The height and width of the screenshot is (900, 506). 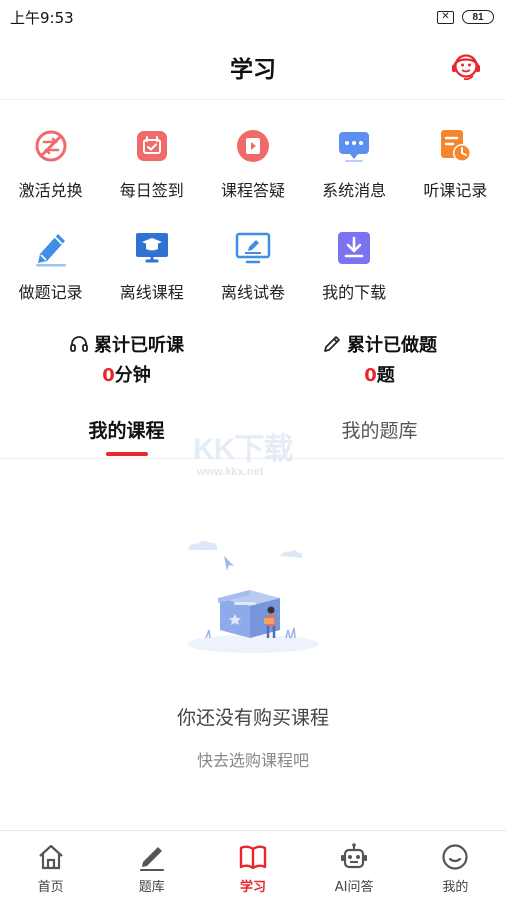 What do you see at coordinates (151, 292) in the screenshot?
I see `grid-label: 离线课程` at bounding box center [151, 292].